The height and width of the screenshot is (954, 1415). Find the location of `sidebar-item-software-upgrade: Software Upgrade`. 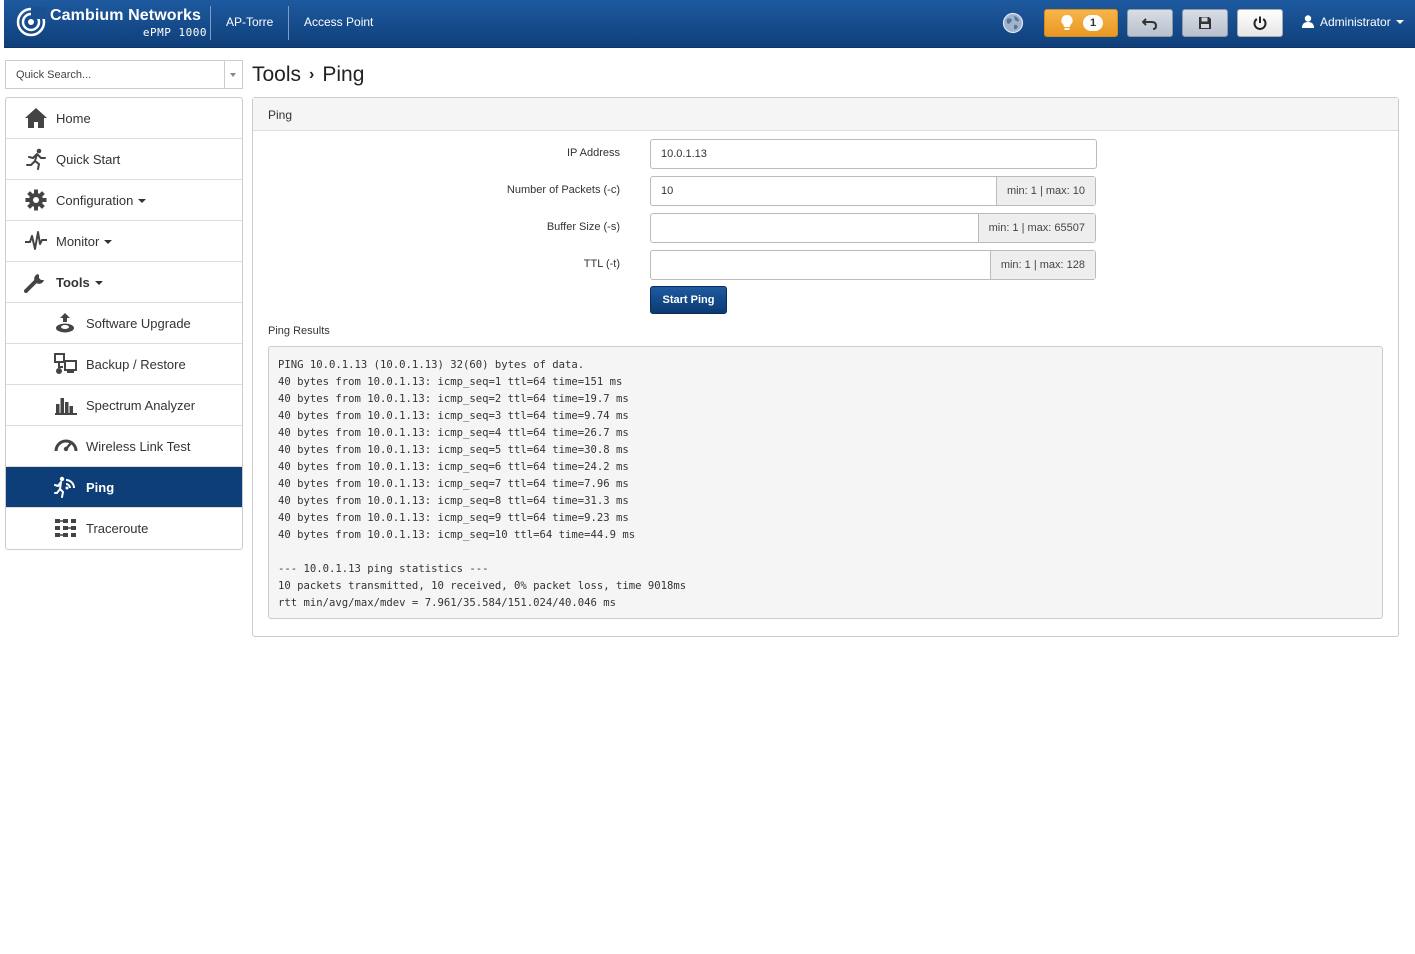

sidebar-item-software-upgrade: Software Upgrade is located at coordinates (124, 323).